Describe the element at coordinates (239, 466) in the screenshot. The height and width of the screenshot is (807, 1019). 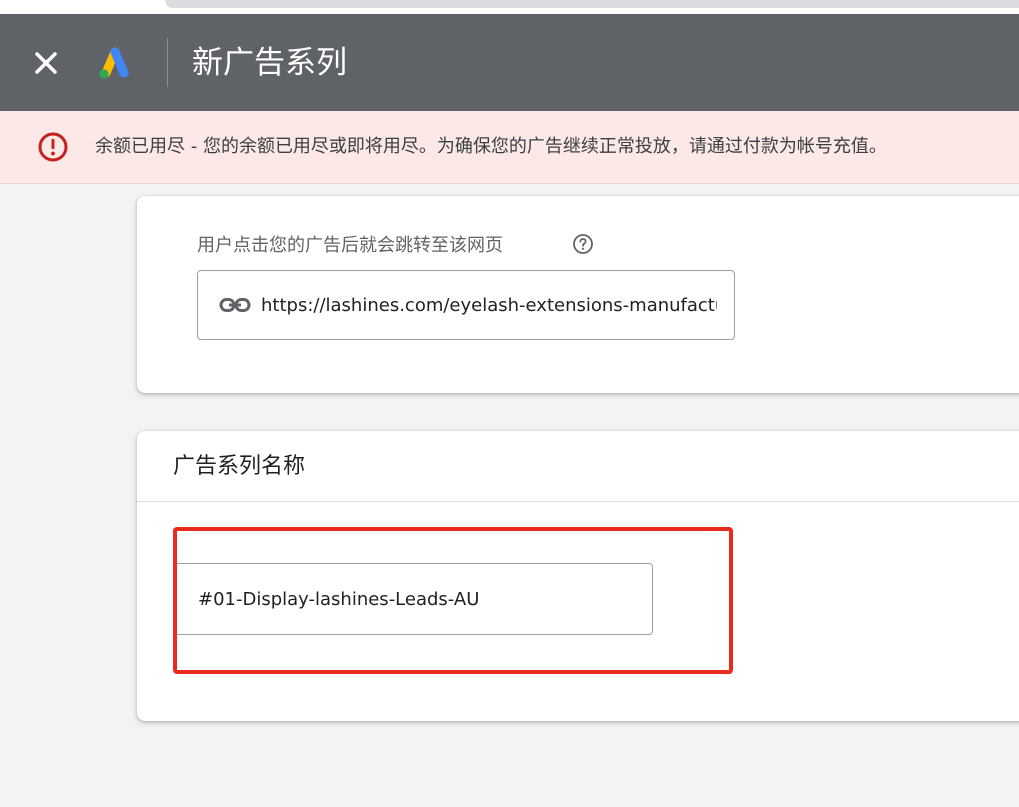
I see `campaign-name-title: 广告系列名称` at that location.